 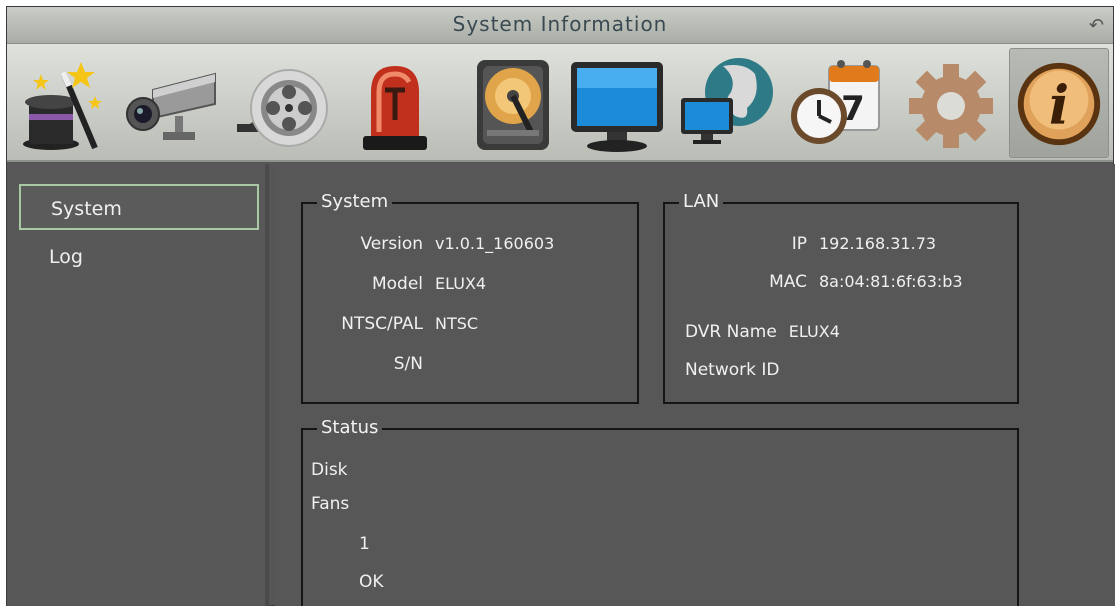 I want to click on serial-number-label: S/N, so click(x=408, y=364).